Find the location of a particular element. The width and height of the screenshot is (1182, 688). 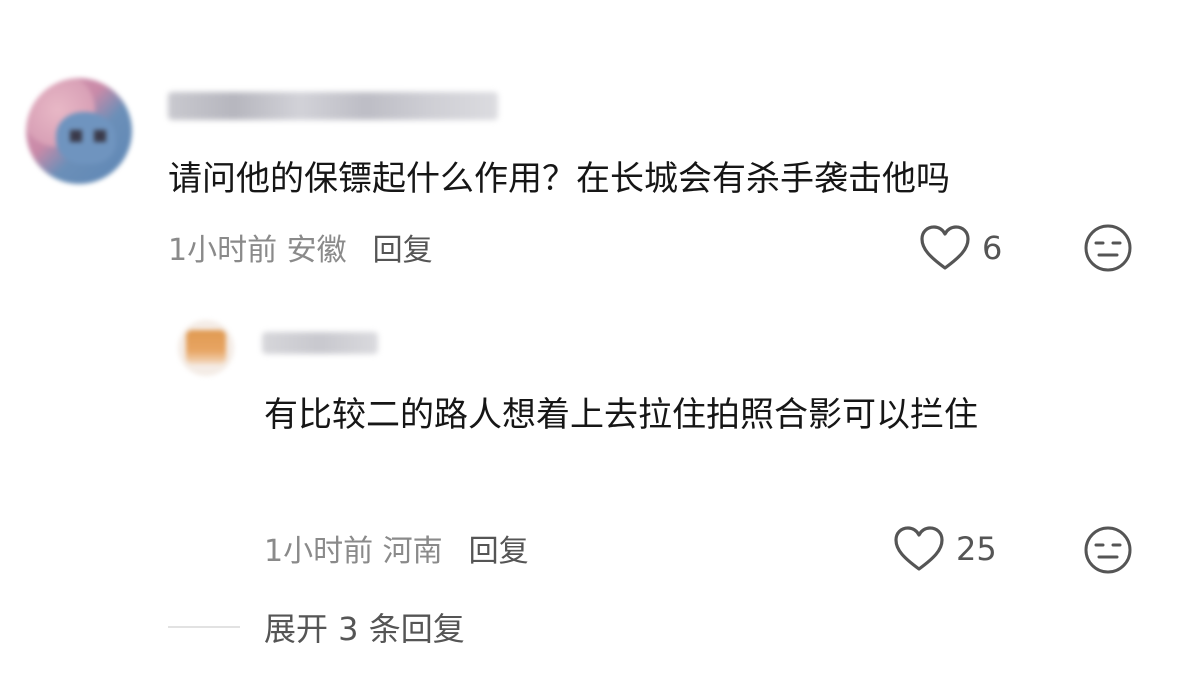

reply-time-location: 1小时前 河南 is located at coordinates (353, 551).